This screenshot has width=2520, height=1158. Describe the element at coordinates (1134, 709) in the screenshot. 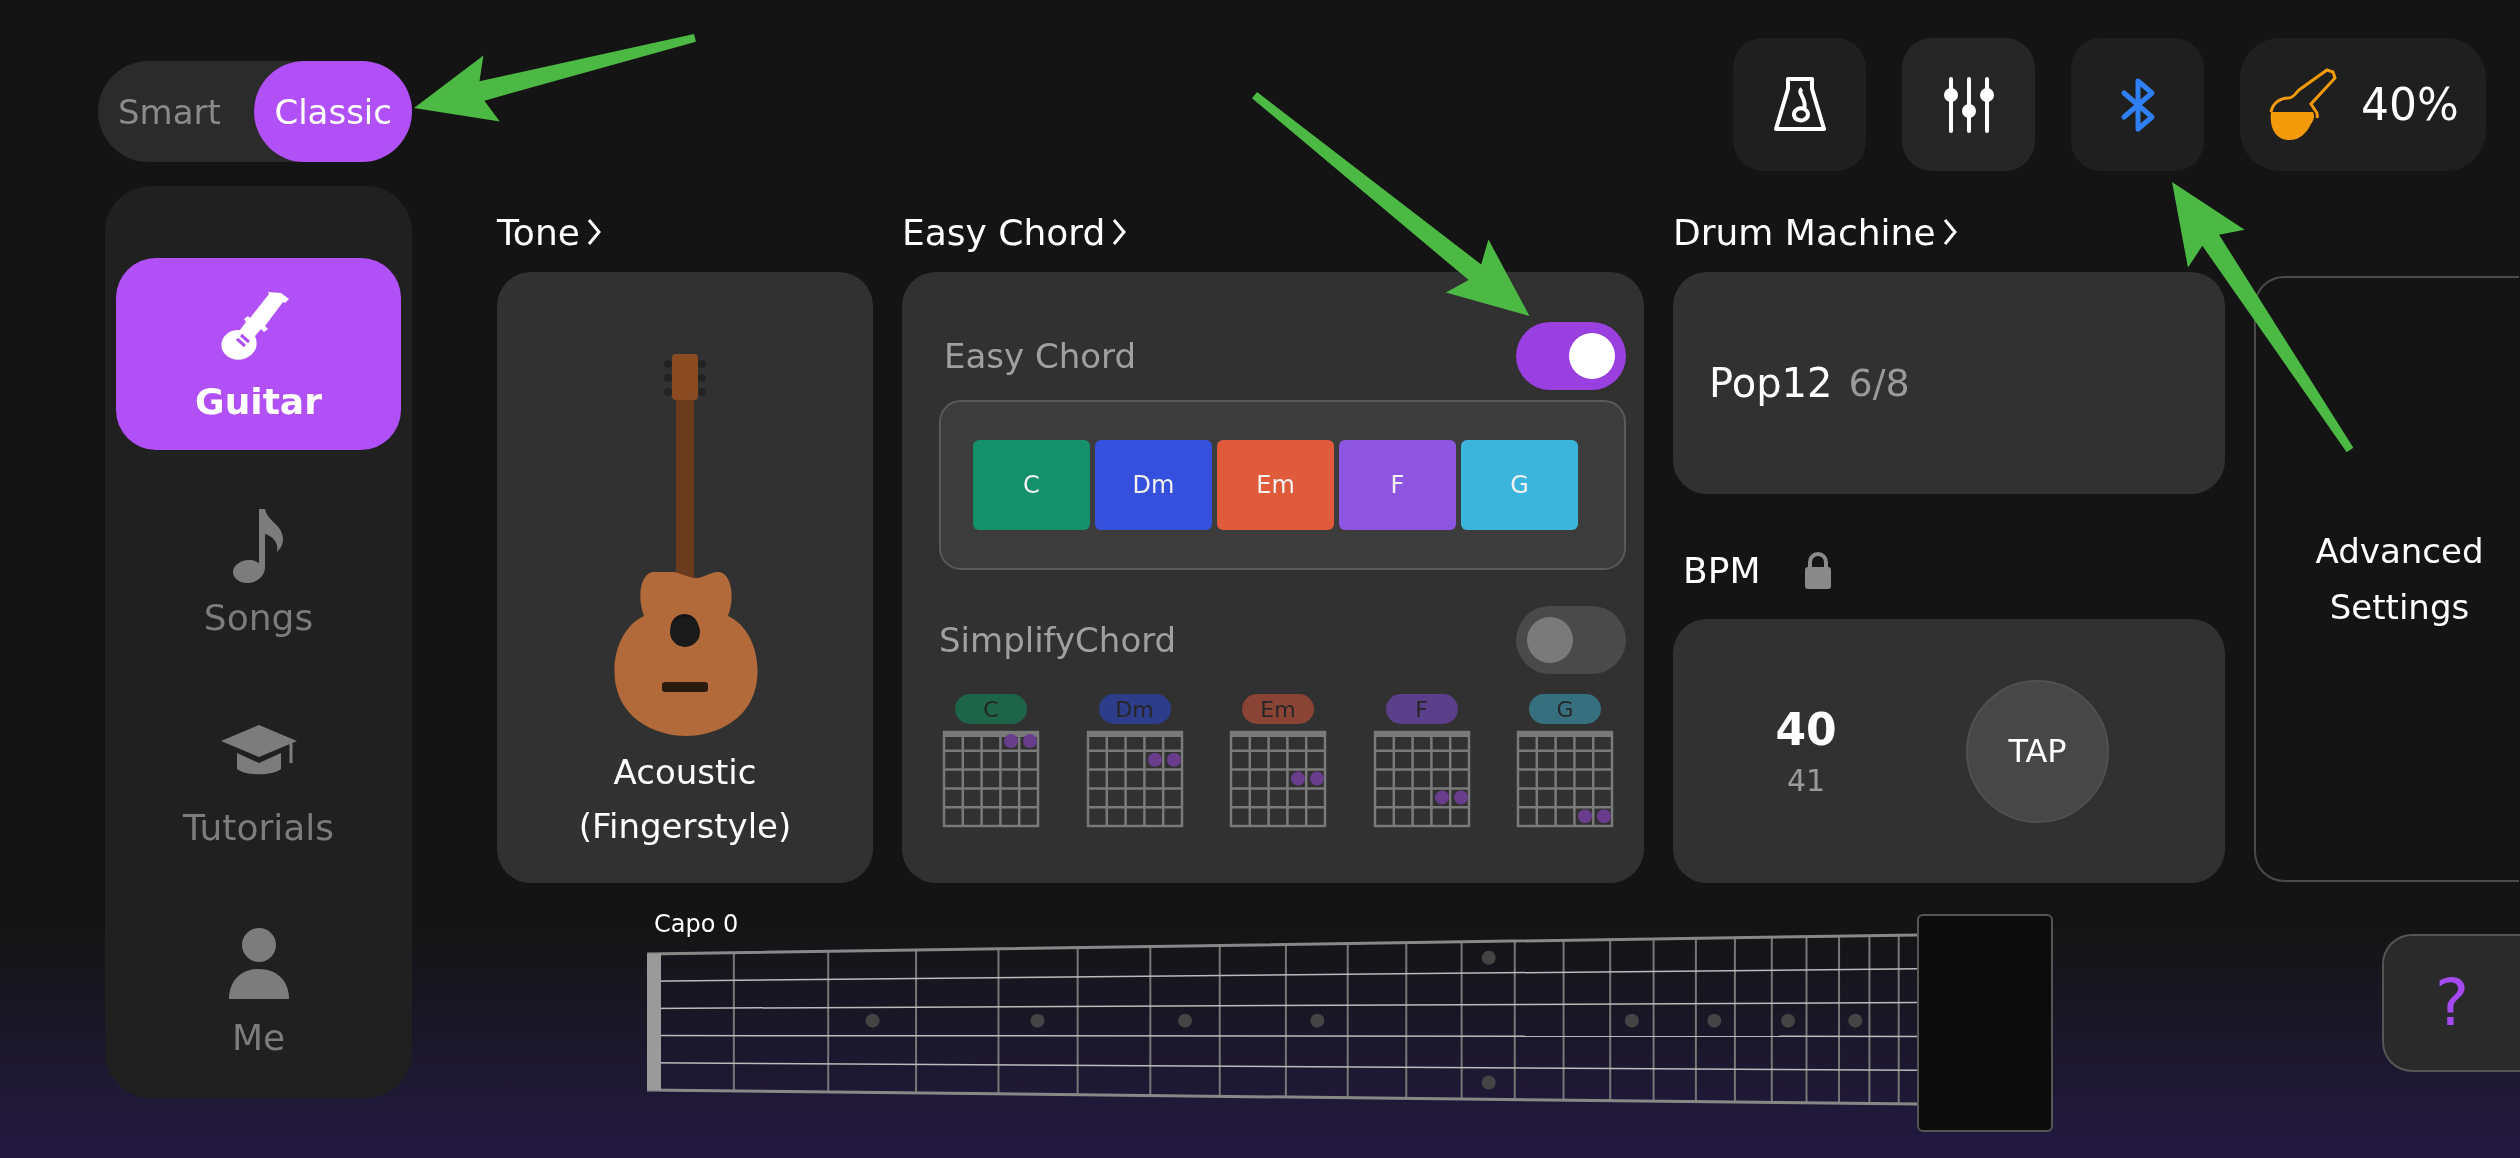

I see `chord-name-tag: Dm` at that location.